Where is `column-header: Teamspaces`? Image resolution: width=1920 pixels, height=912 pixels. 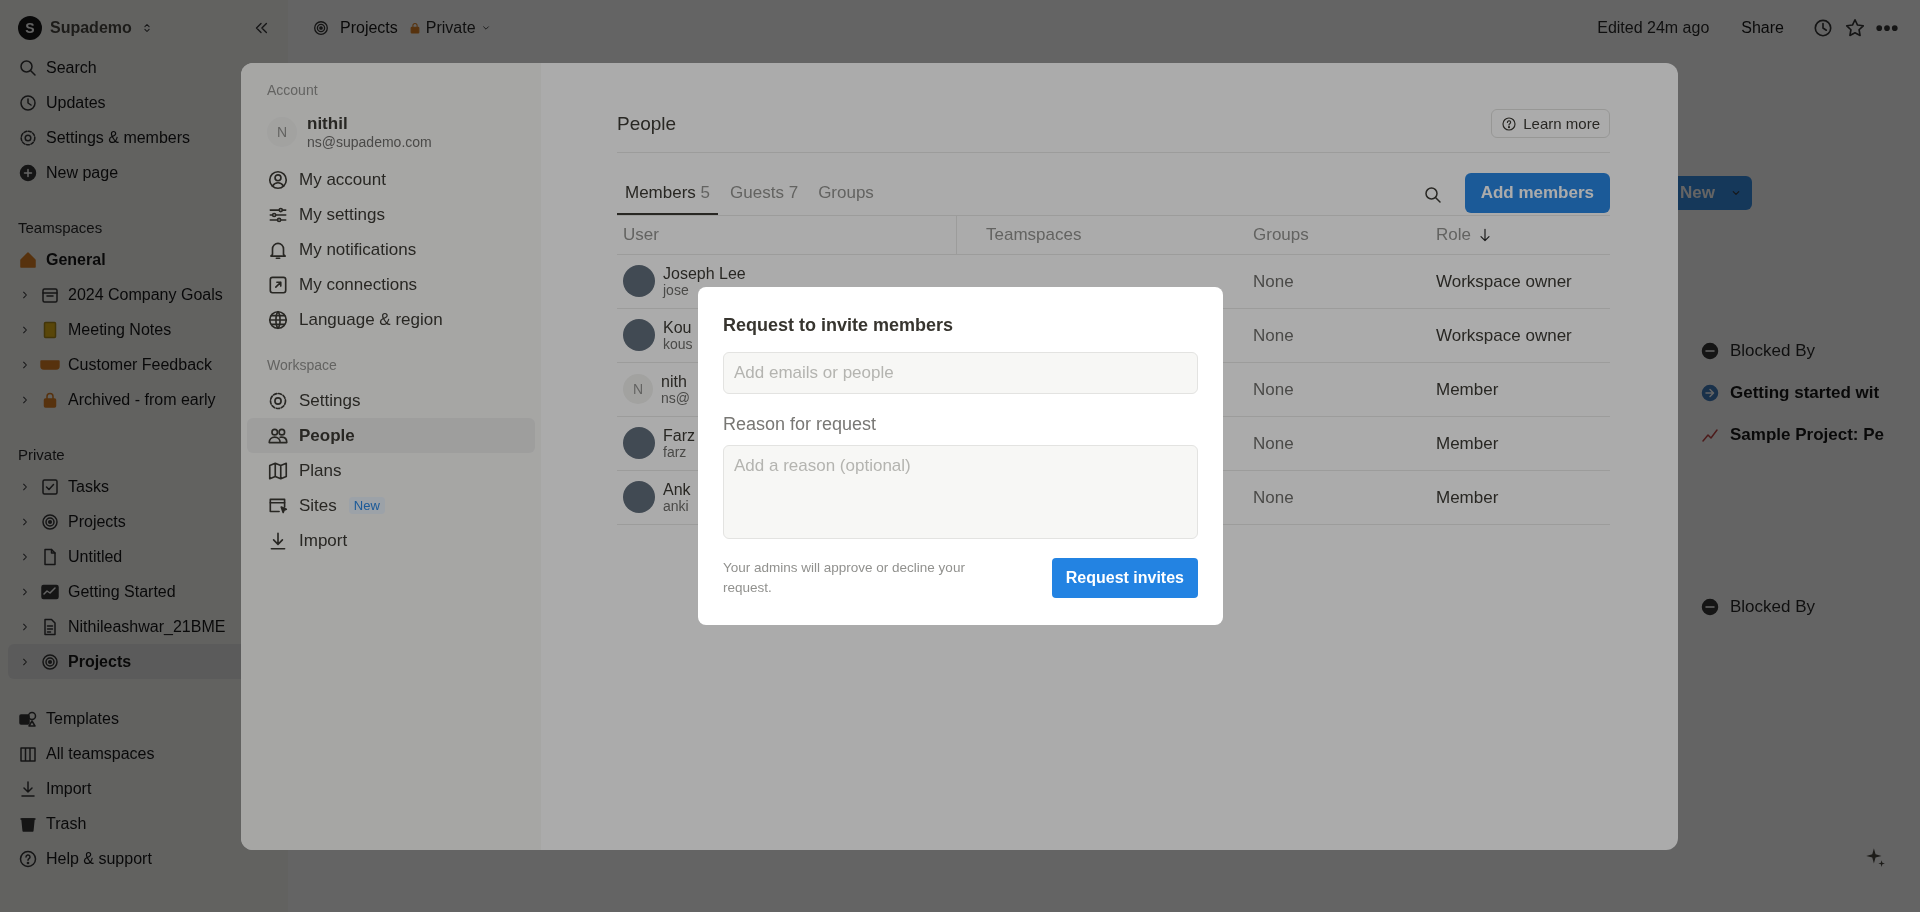
column-header: Teamspaces is located at coordinates (1034, 235).